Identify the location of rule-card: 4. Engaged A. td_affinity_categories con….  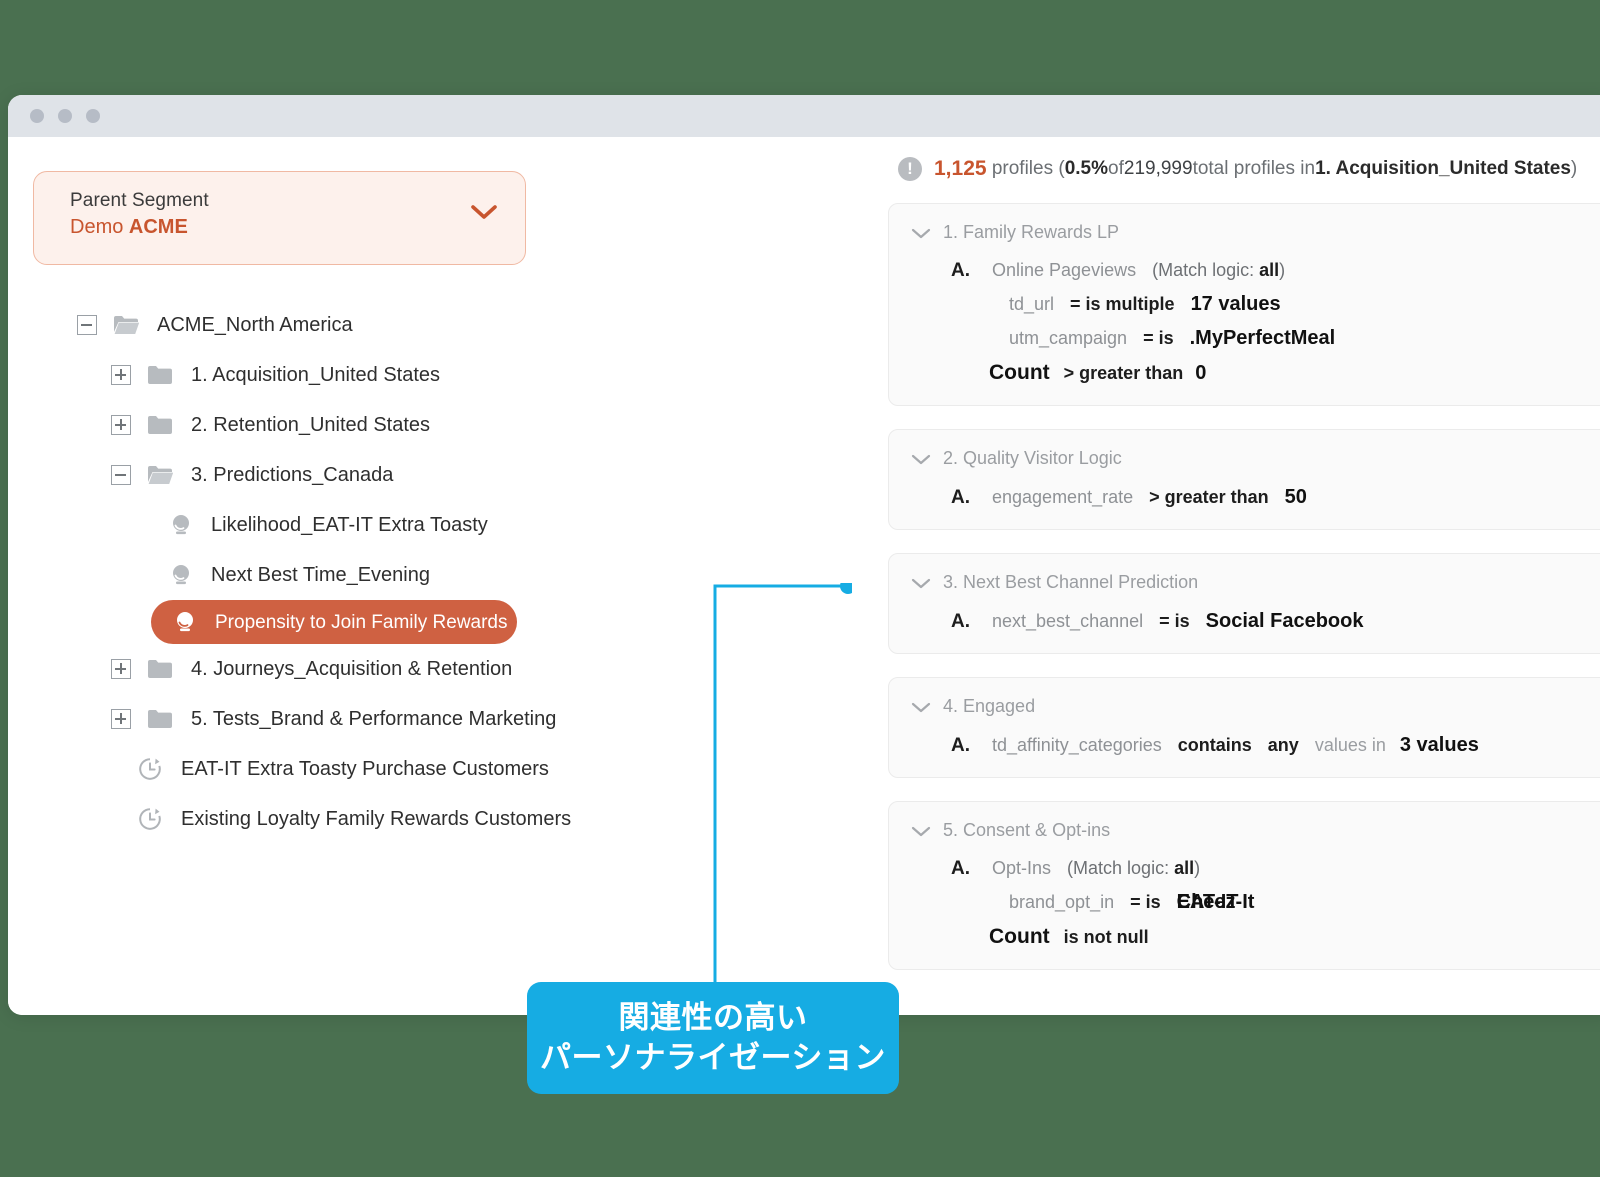
(1244, 727).